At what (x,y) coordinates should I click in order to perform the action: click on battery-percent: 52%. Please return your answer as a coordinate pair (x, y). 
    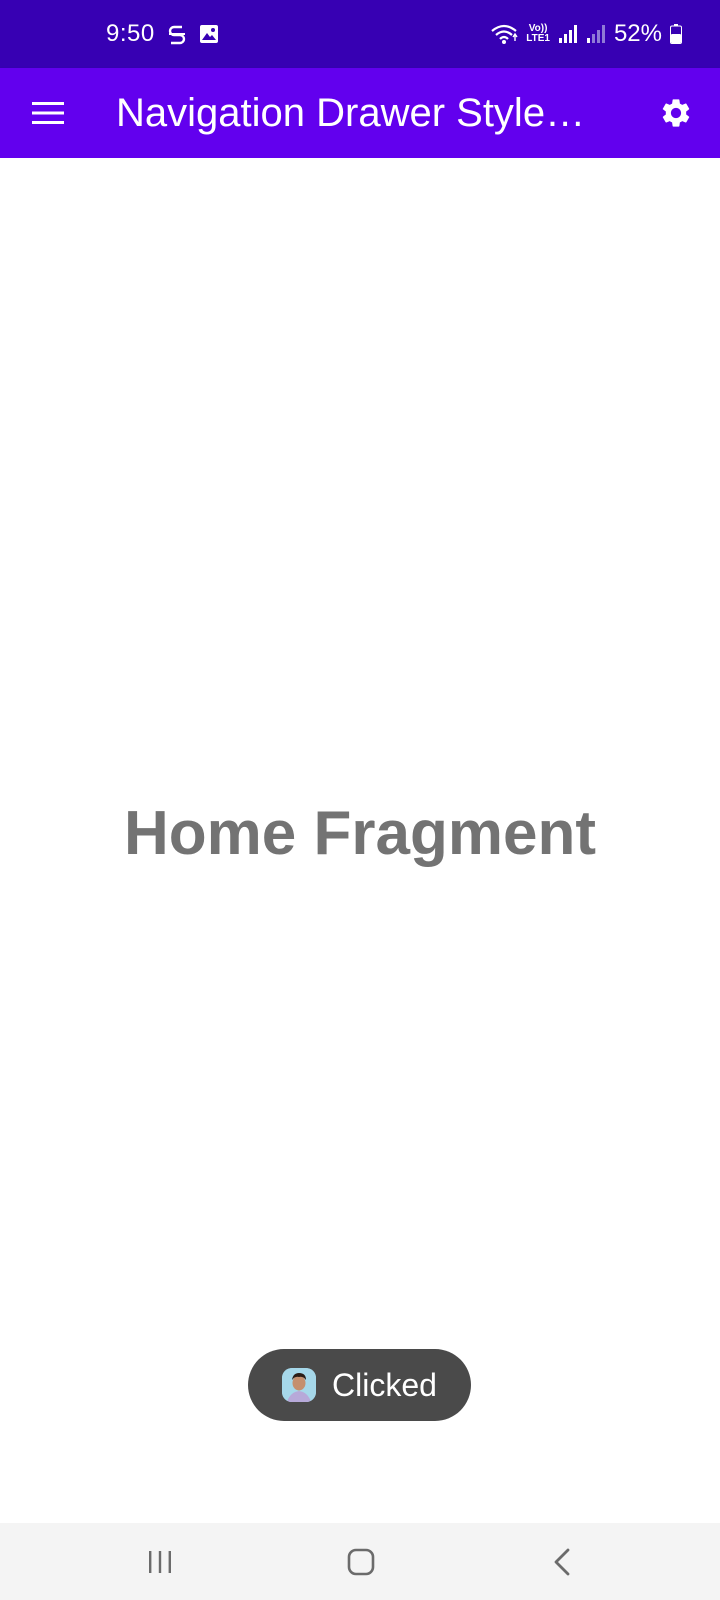
    Looking at the image, I should click on (637, 33).